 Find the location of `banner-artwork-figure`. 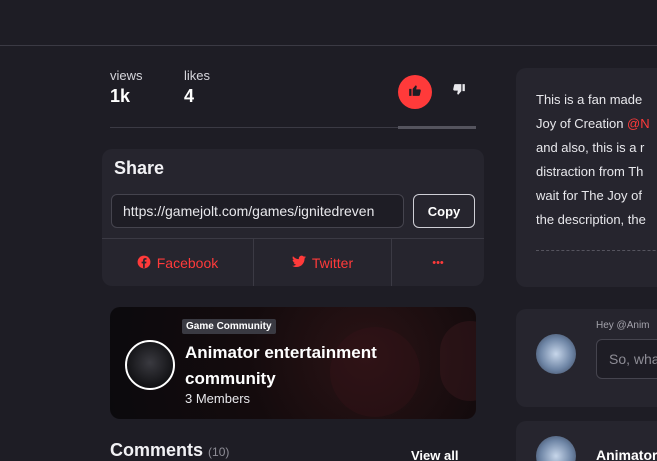

banner-artwork-figure is located at coordinates (458, 361).